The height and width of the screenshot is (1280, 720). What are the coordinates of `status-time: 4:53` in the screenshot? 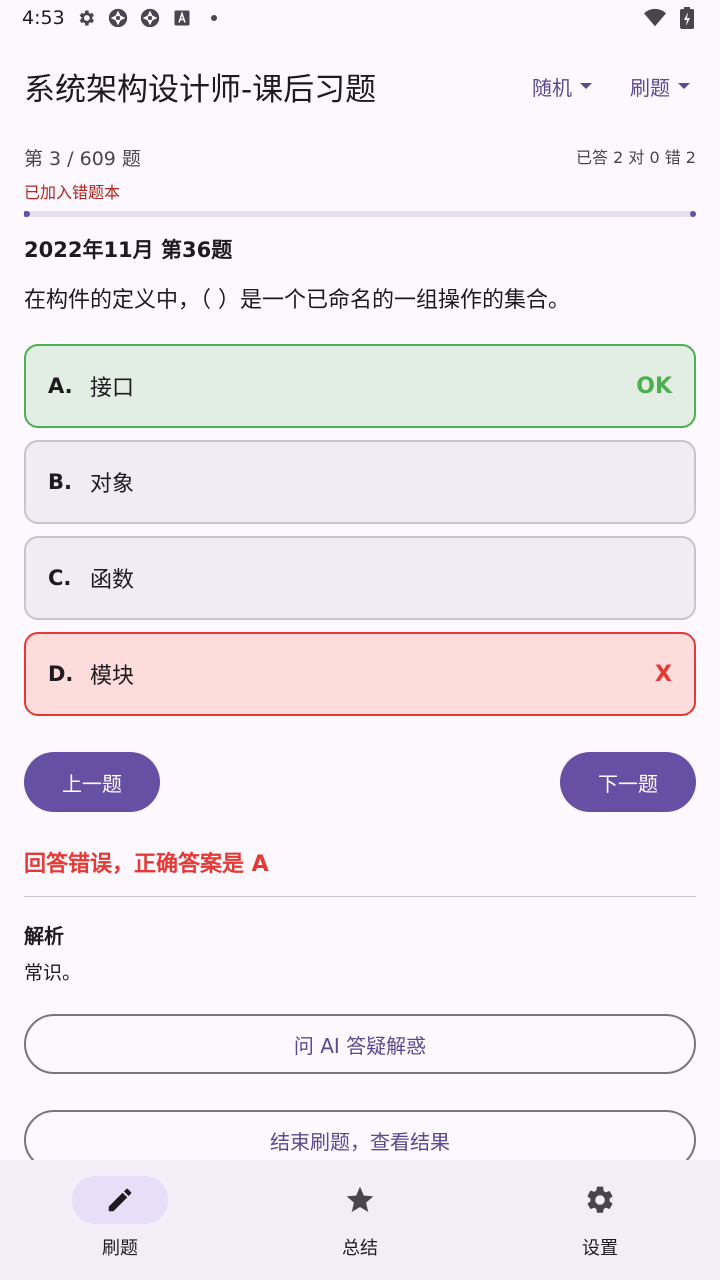 It's located at (43, 18).